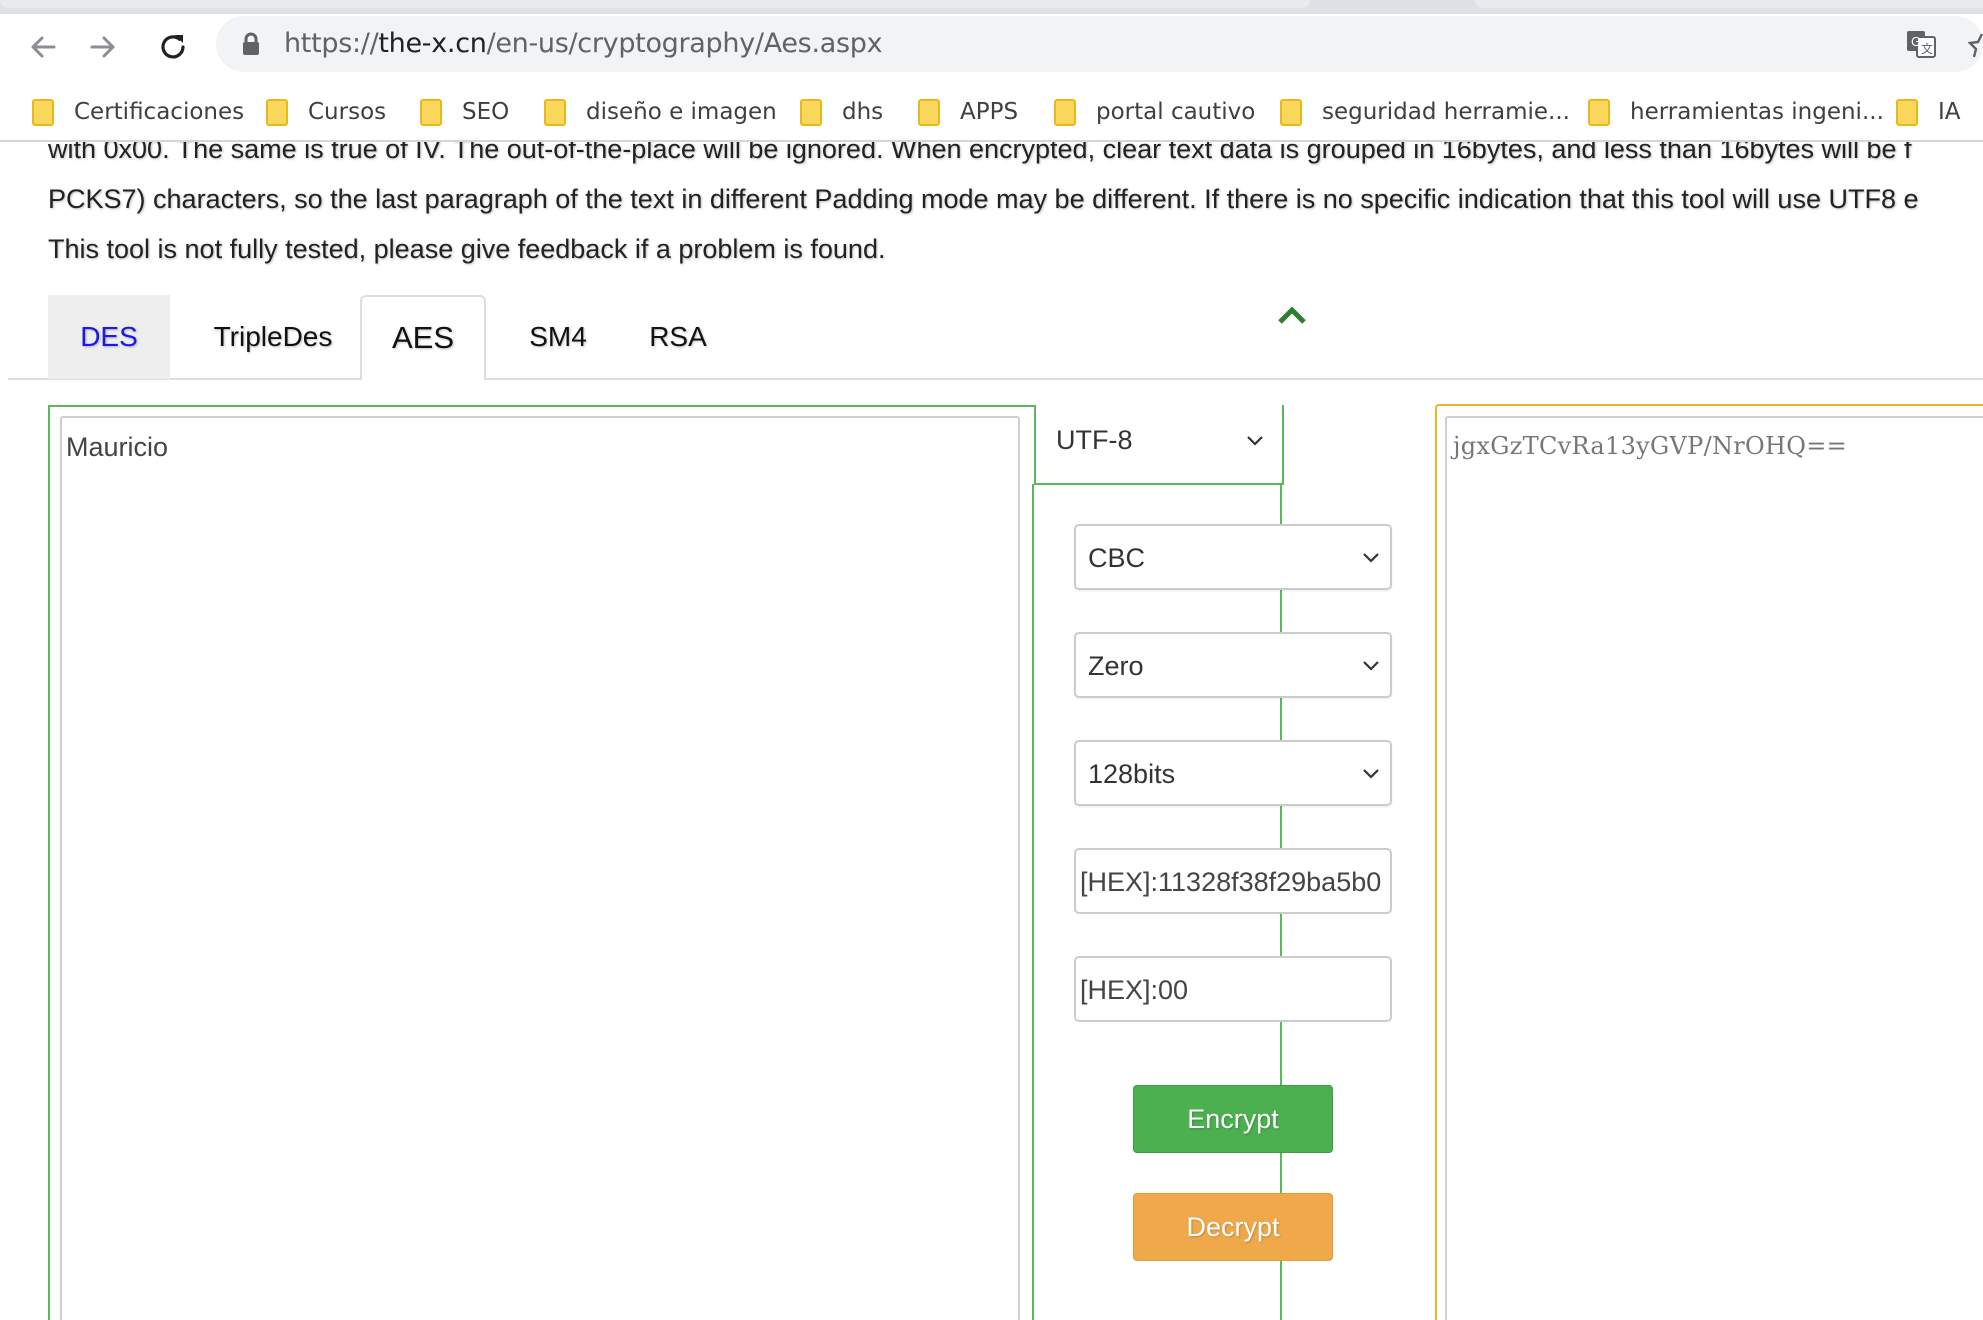 The width and height of the screenshot is (1983, 1320). Describe the element at coordinates (1033, 902) in the screenshot. I see `options-border` at that location.